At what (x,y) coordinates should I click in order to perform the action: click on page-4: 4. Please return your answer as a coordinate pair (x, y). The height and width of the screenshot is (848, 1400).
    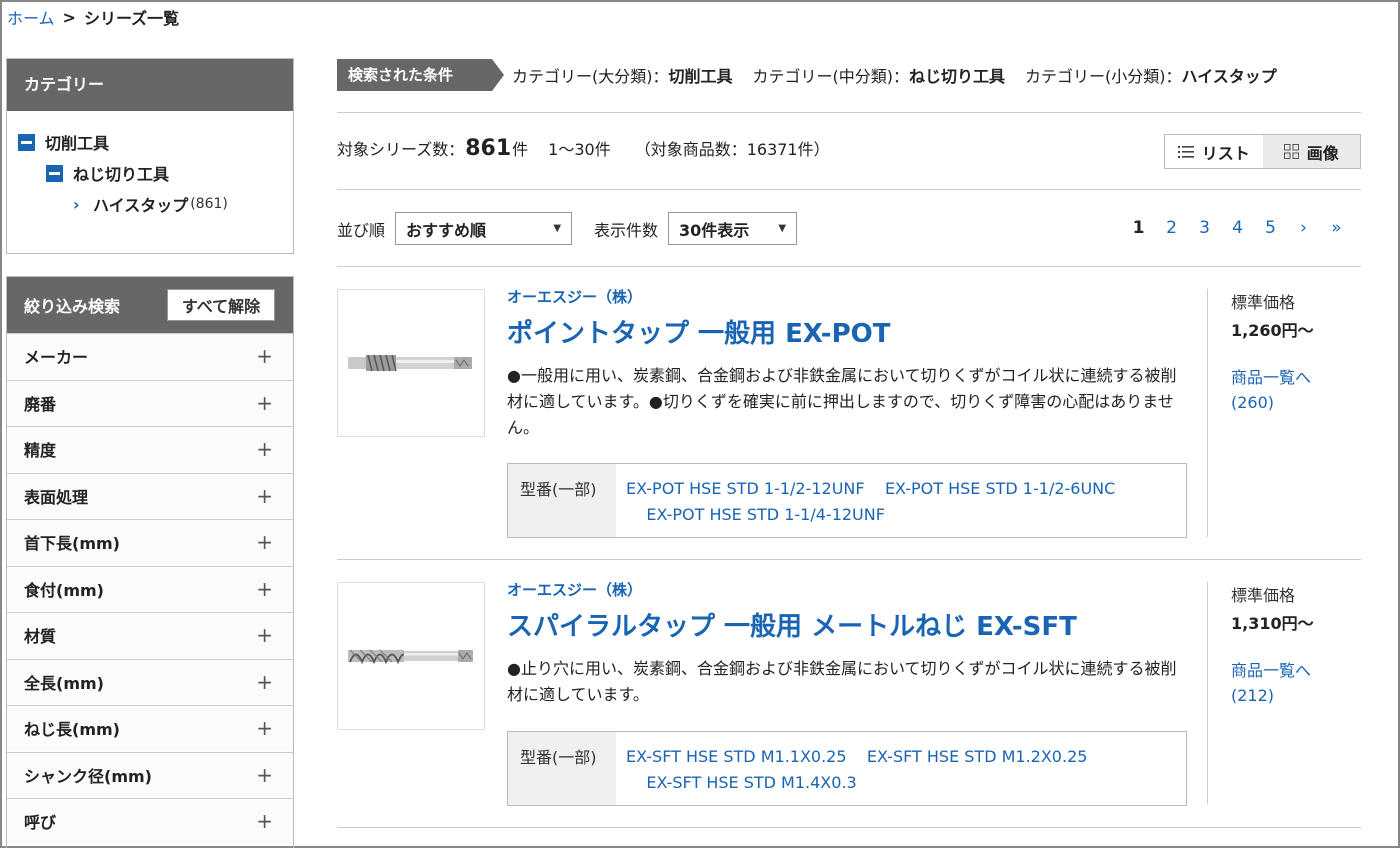
    Looking at the image, I should click on (1237, 228).